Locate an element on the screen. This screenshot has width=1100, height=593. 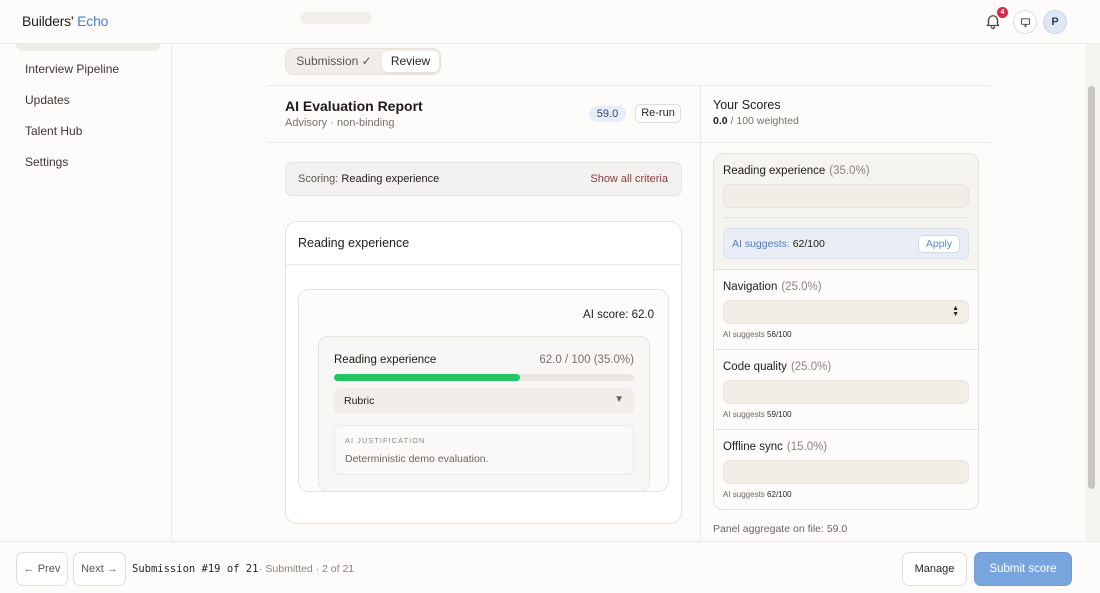
display-button is located at coordinates (1025, 22).